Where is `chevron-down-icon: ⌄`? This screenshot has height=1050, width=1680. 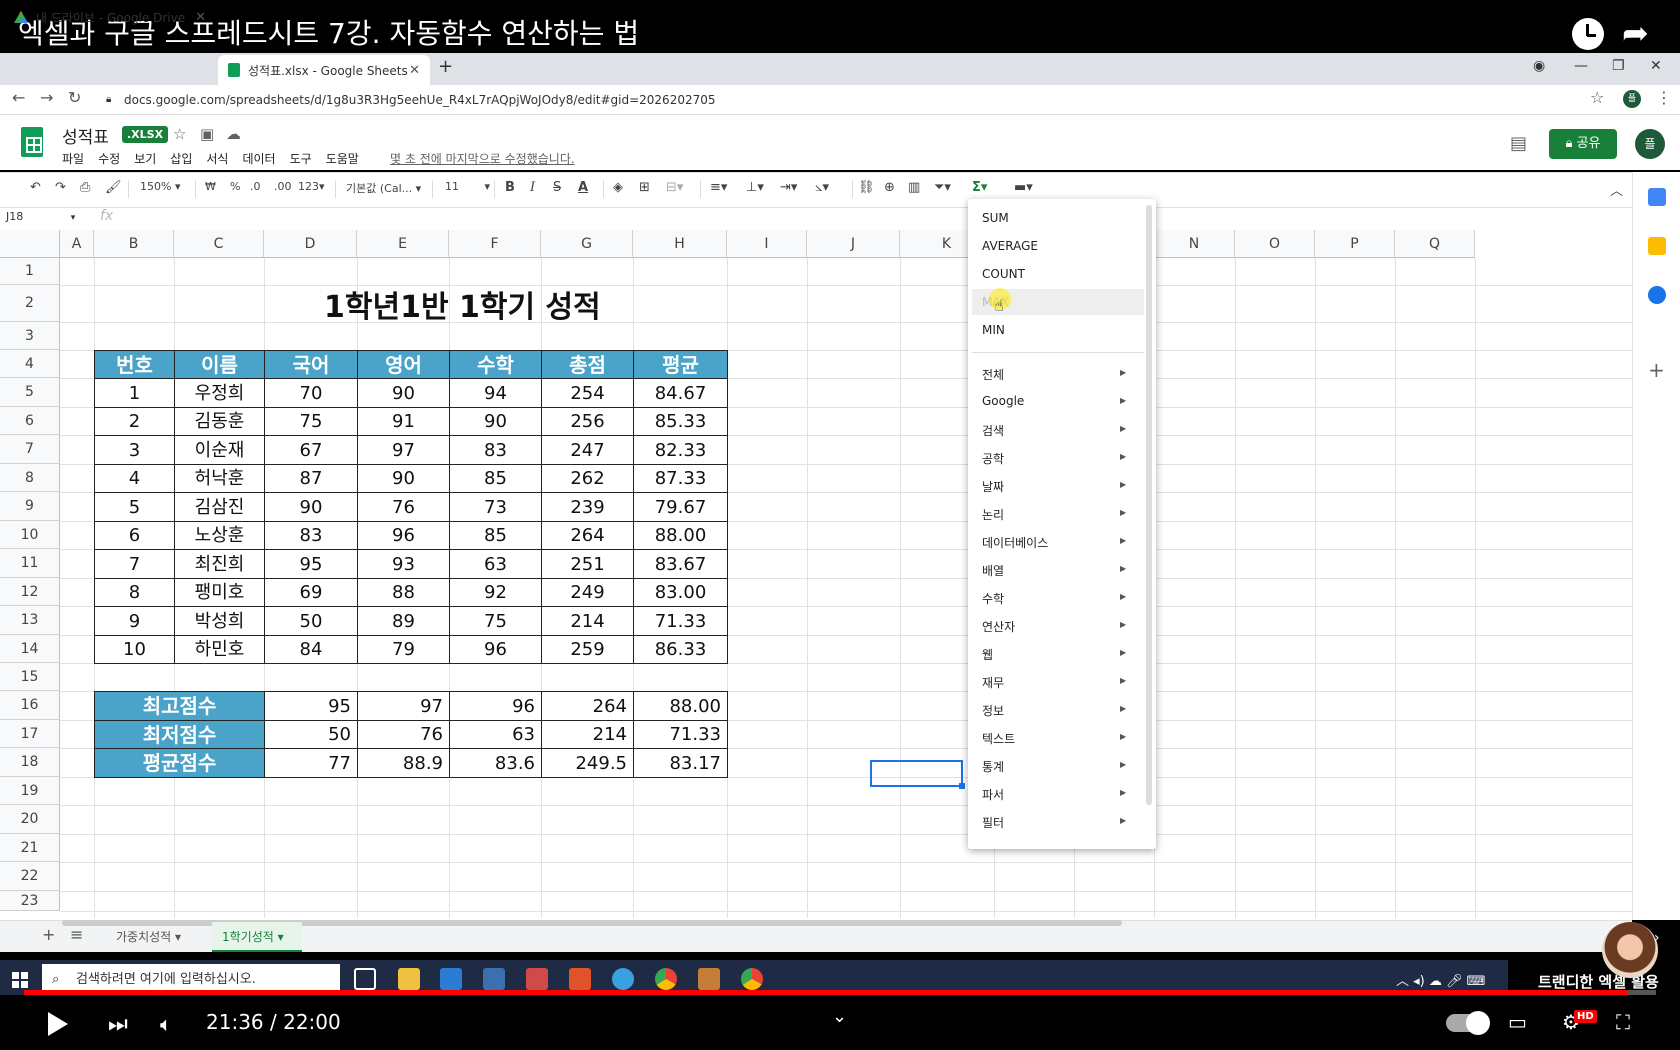
chevron-down-icon: ⌄ is located at coordinates (839, 1016).